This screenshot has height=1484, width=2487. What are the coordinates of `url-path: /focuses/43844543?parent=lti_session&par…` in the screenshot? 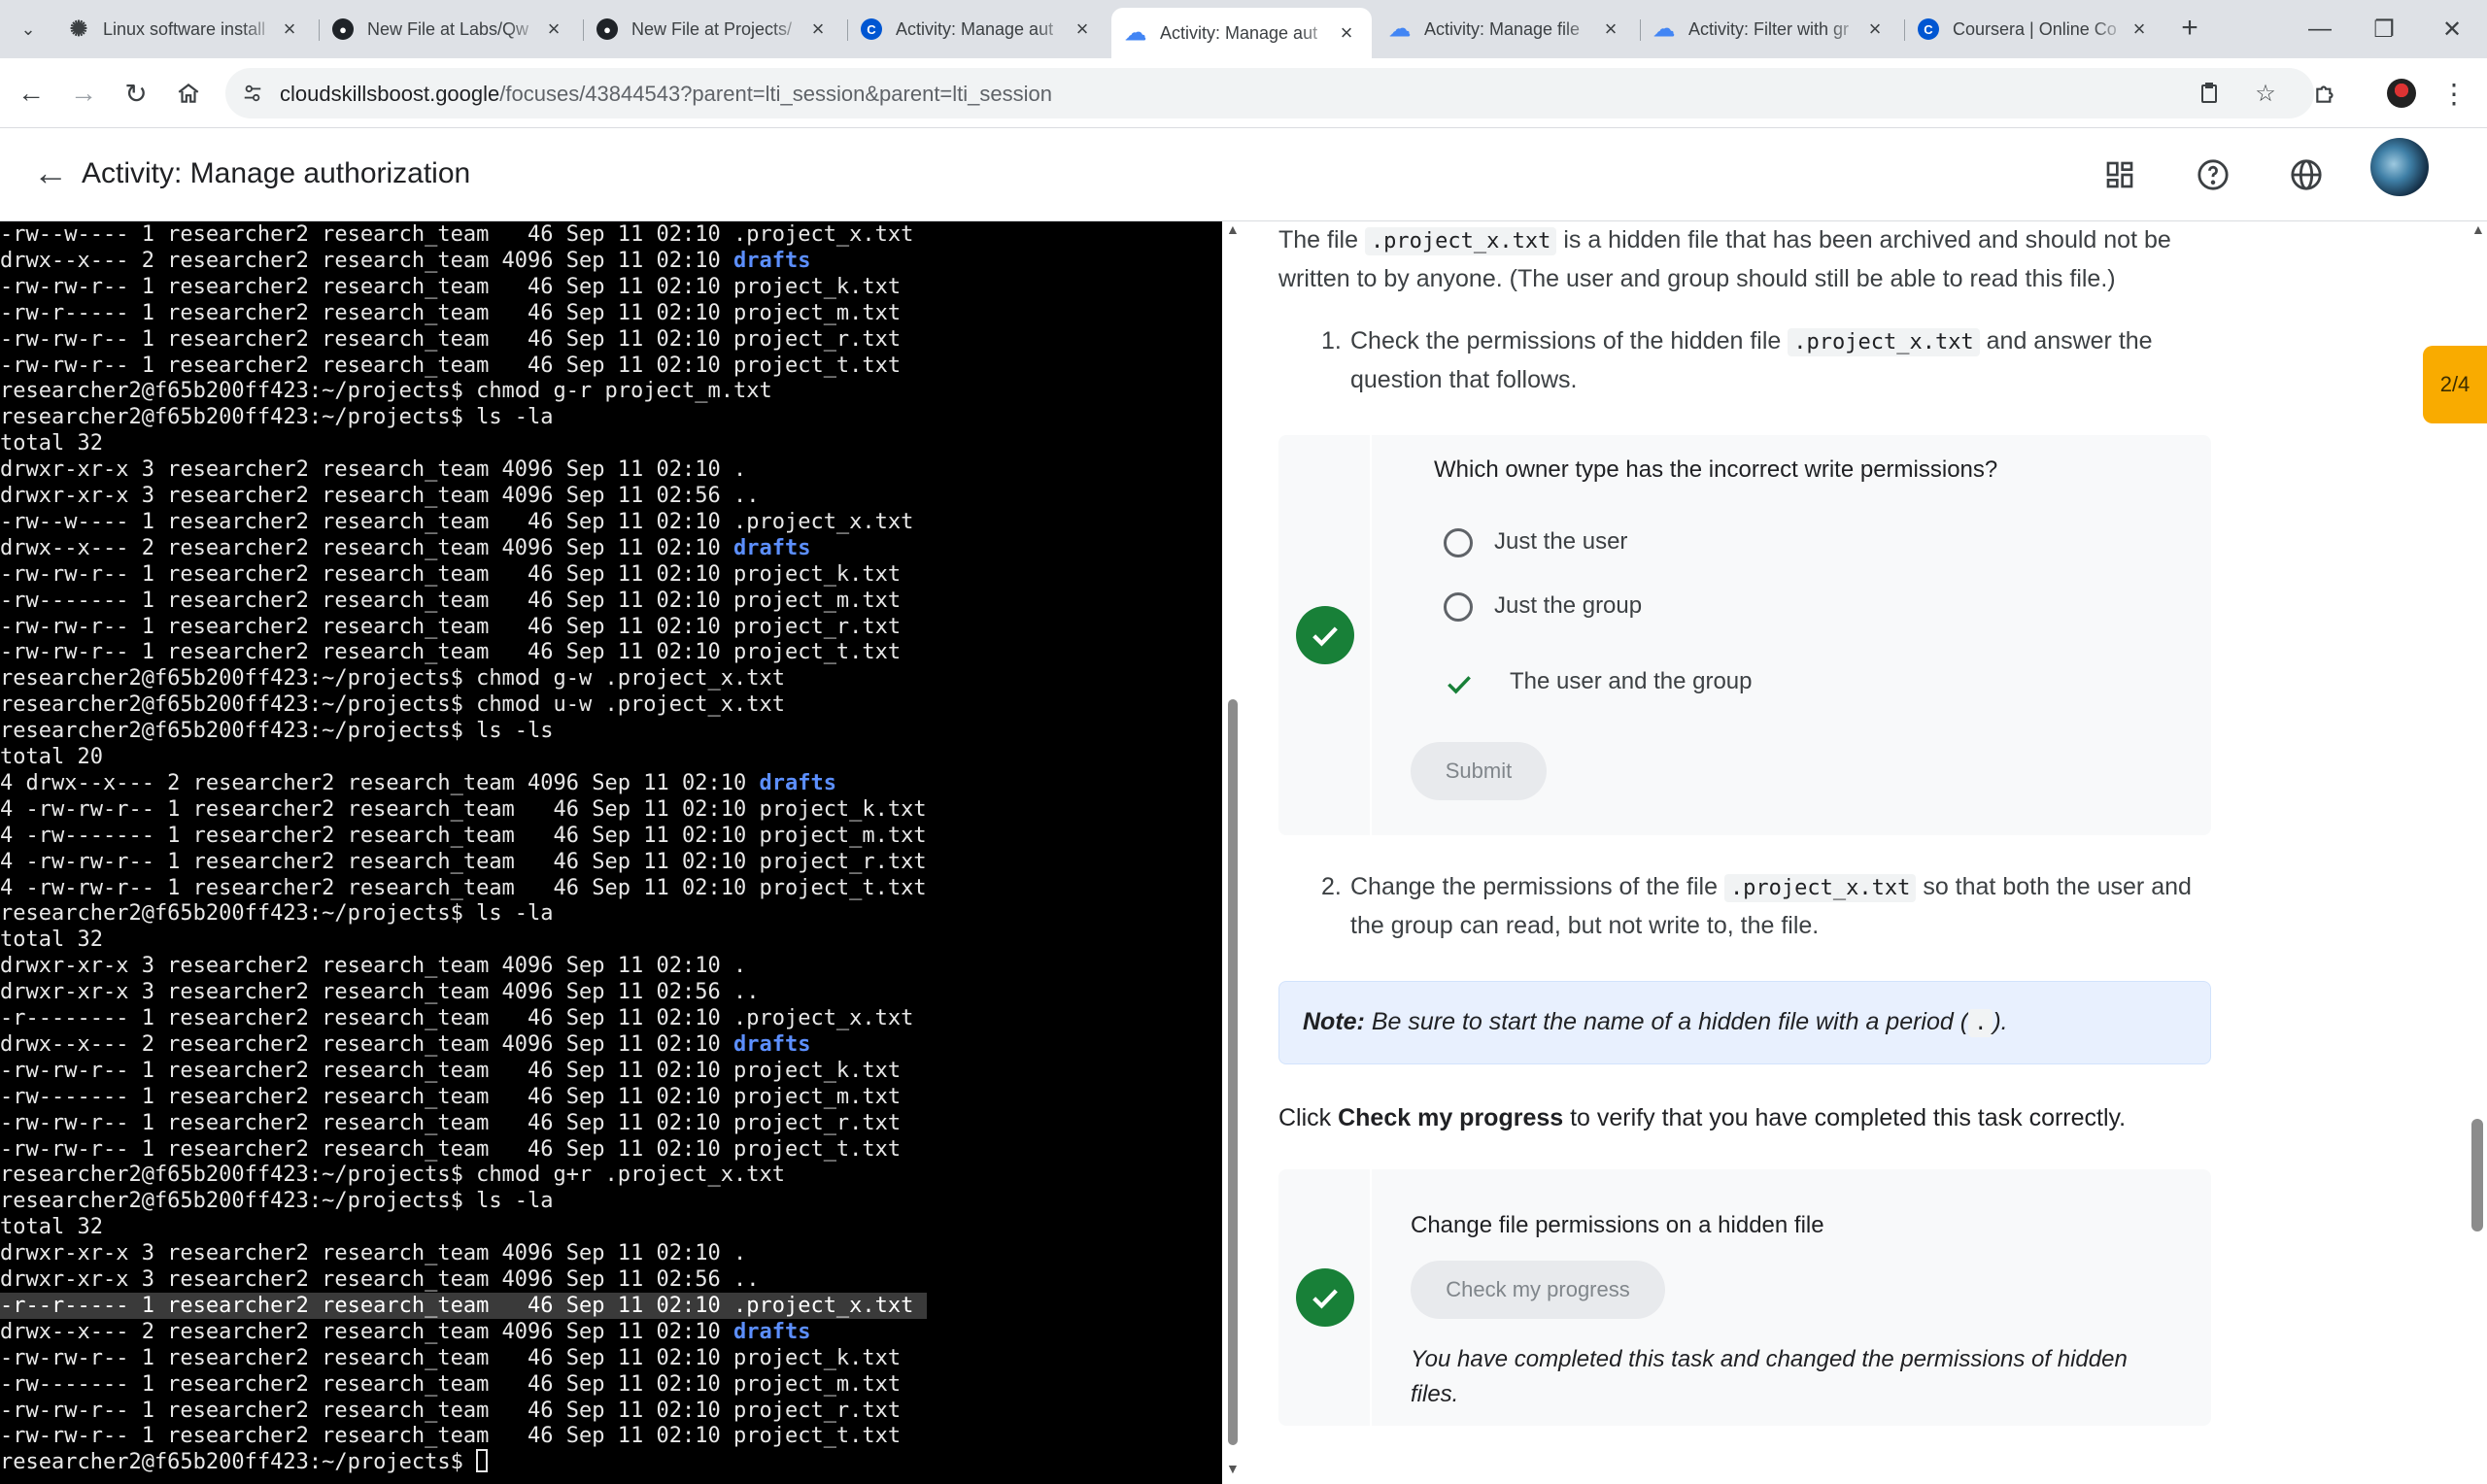 It's located at (775, 94).